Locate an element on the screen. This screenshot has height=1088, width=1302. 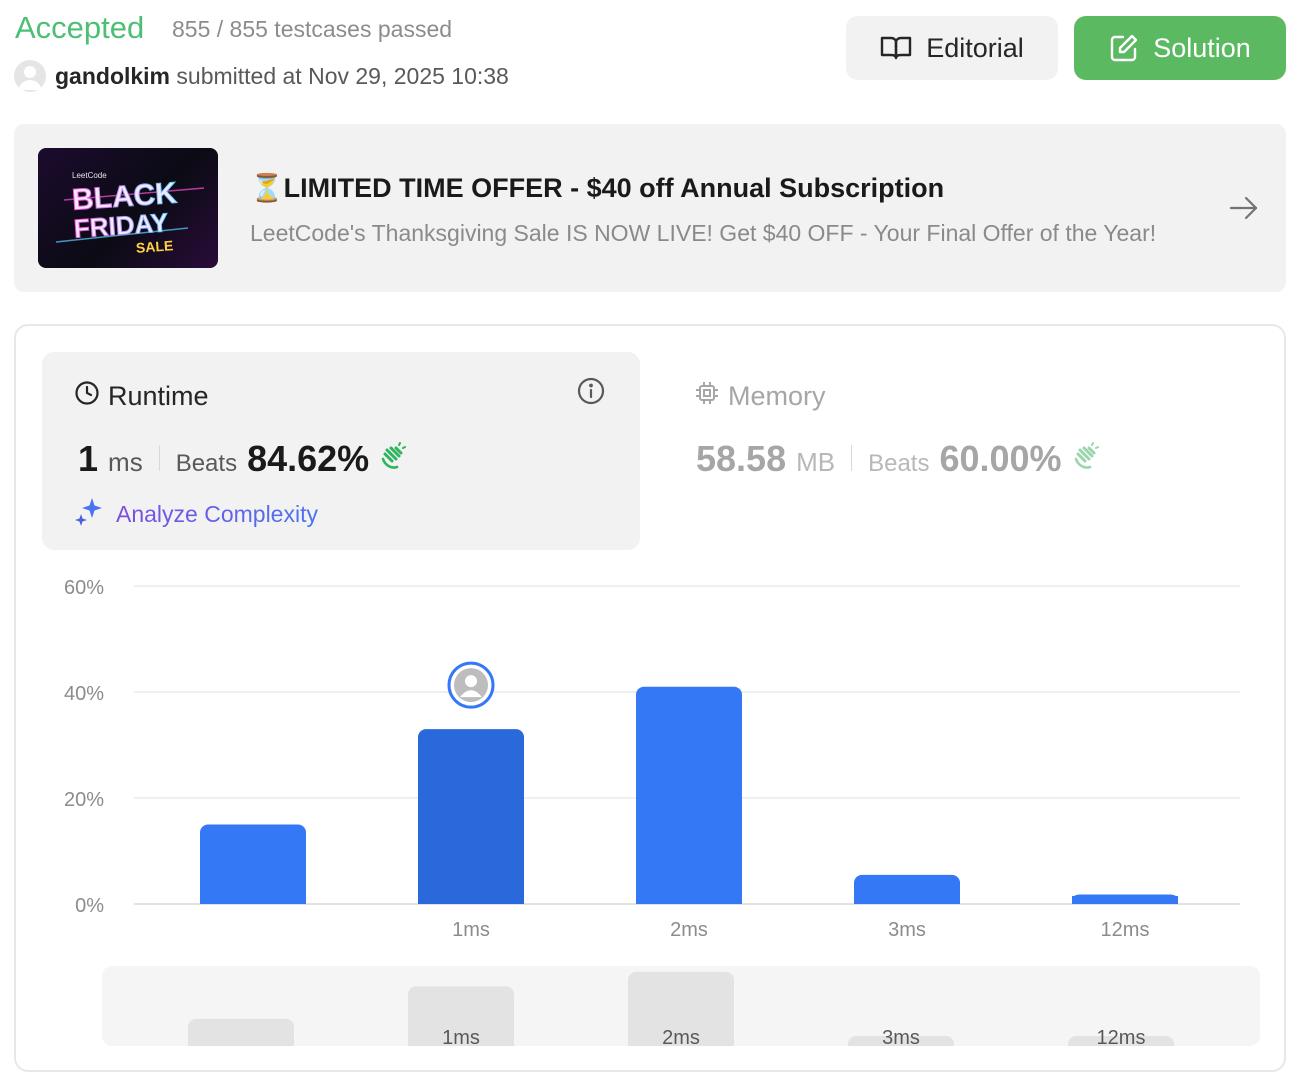
overview-tick-label: 3ms is located at coordinates (901, 1036).